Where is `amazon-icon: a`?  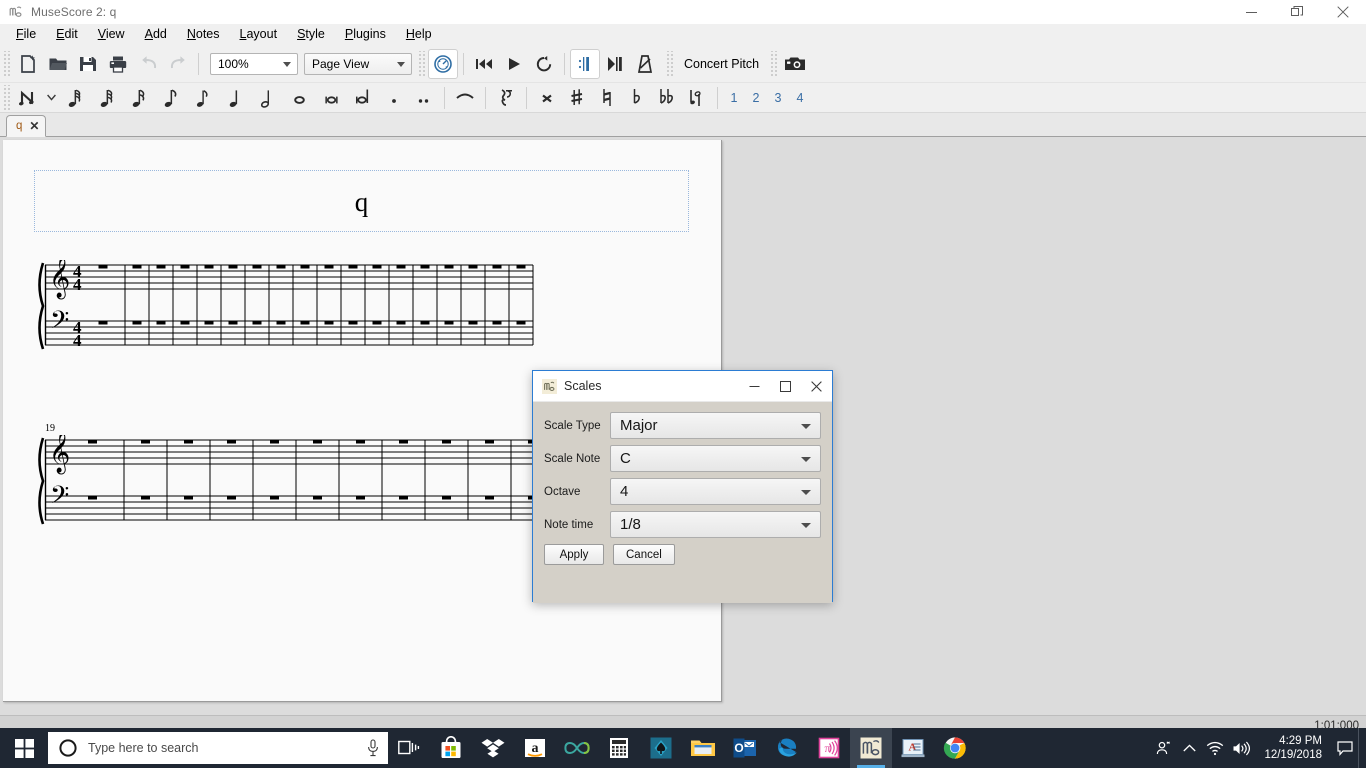
amazon-icon: a is located at coordinates (535, 748).